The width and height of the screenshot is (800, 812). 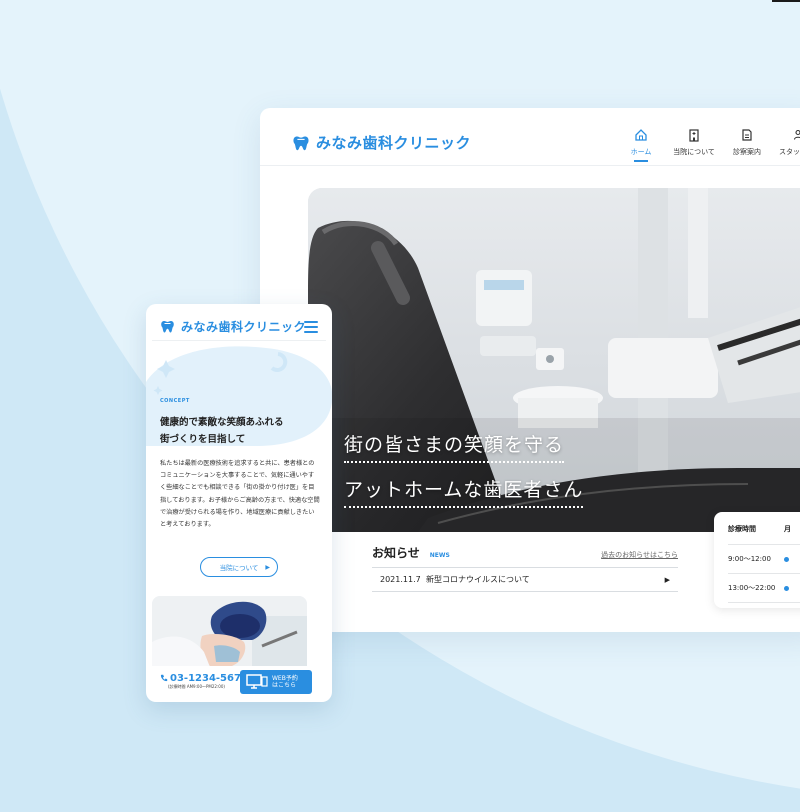 What do you see at coordinates (239, 340) in the screenshot?
I see `header-divider` at bounding box center [239, 340].